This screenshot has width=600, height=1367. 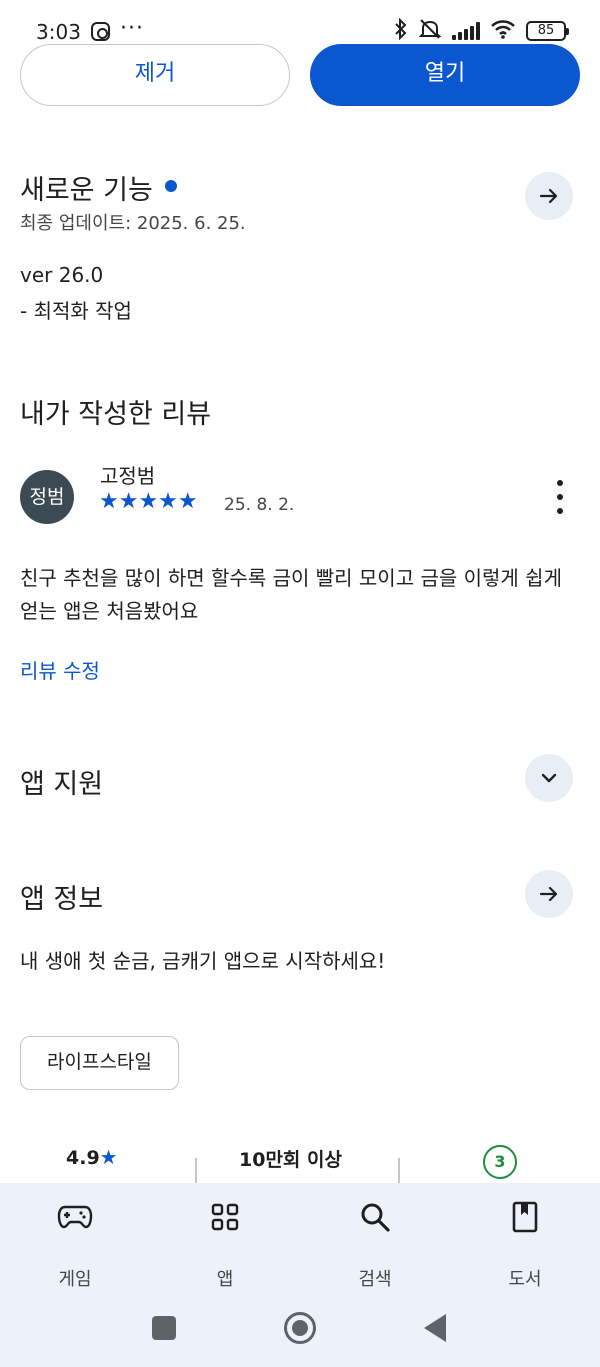 I want to click on more-notifications-icon: ···, so click(x=132, y=28).